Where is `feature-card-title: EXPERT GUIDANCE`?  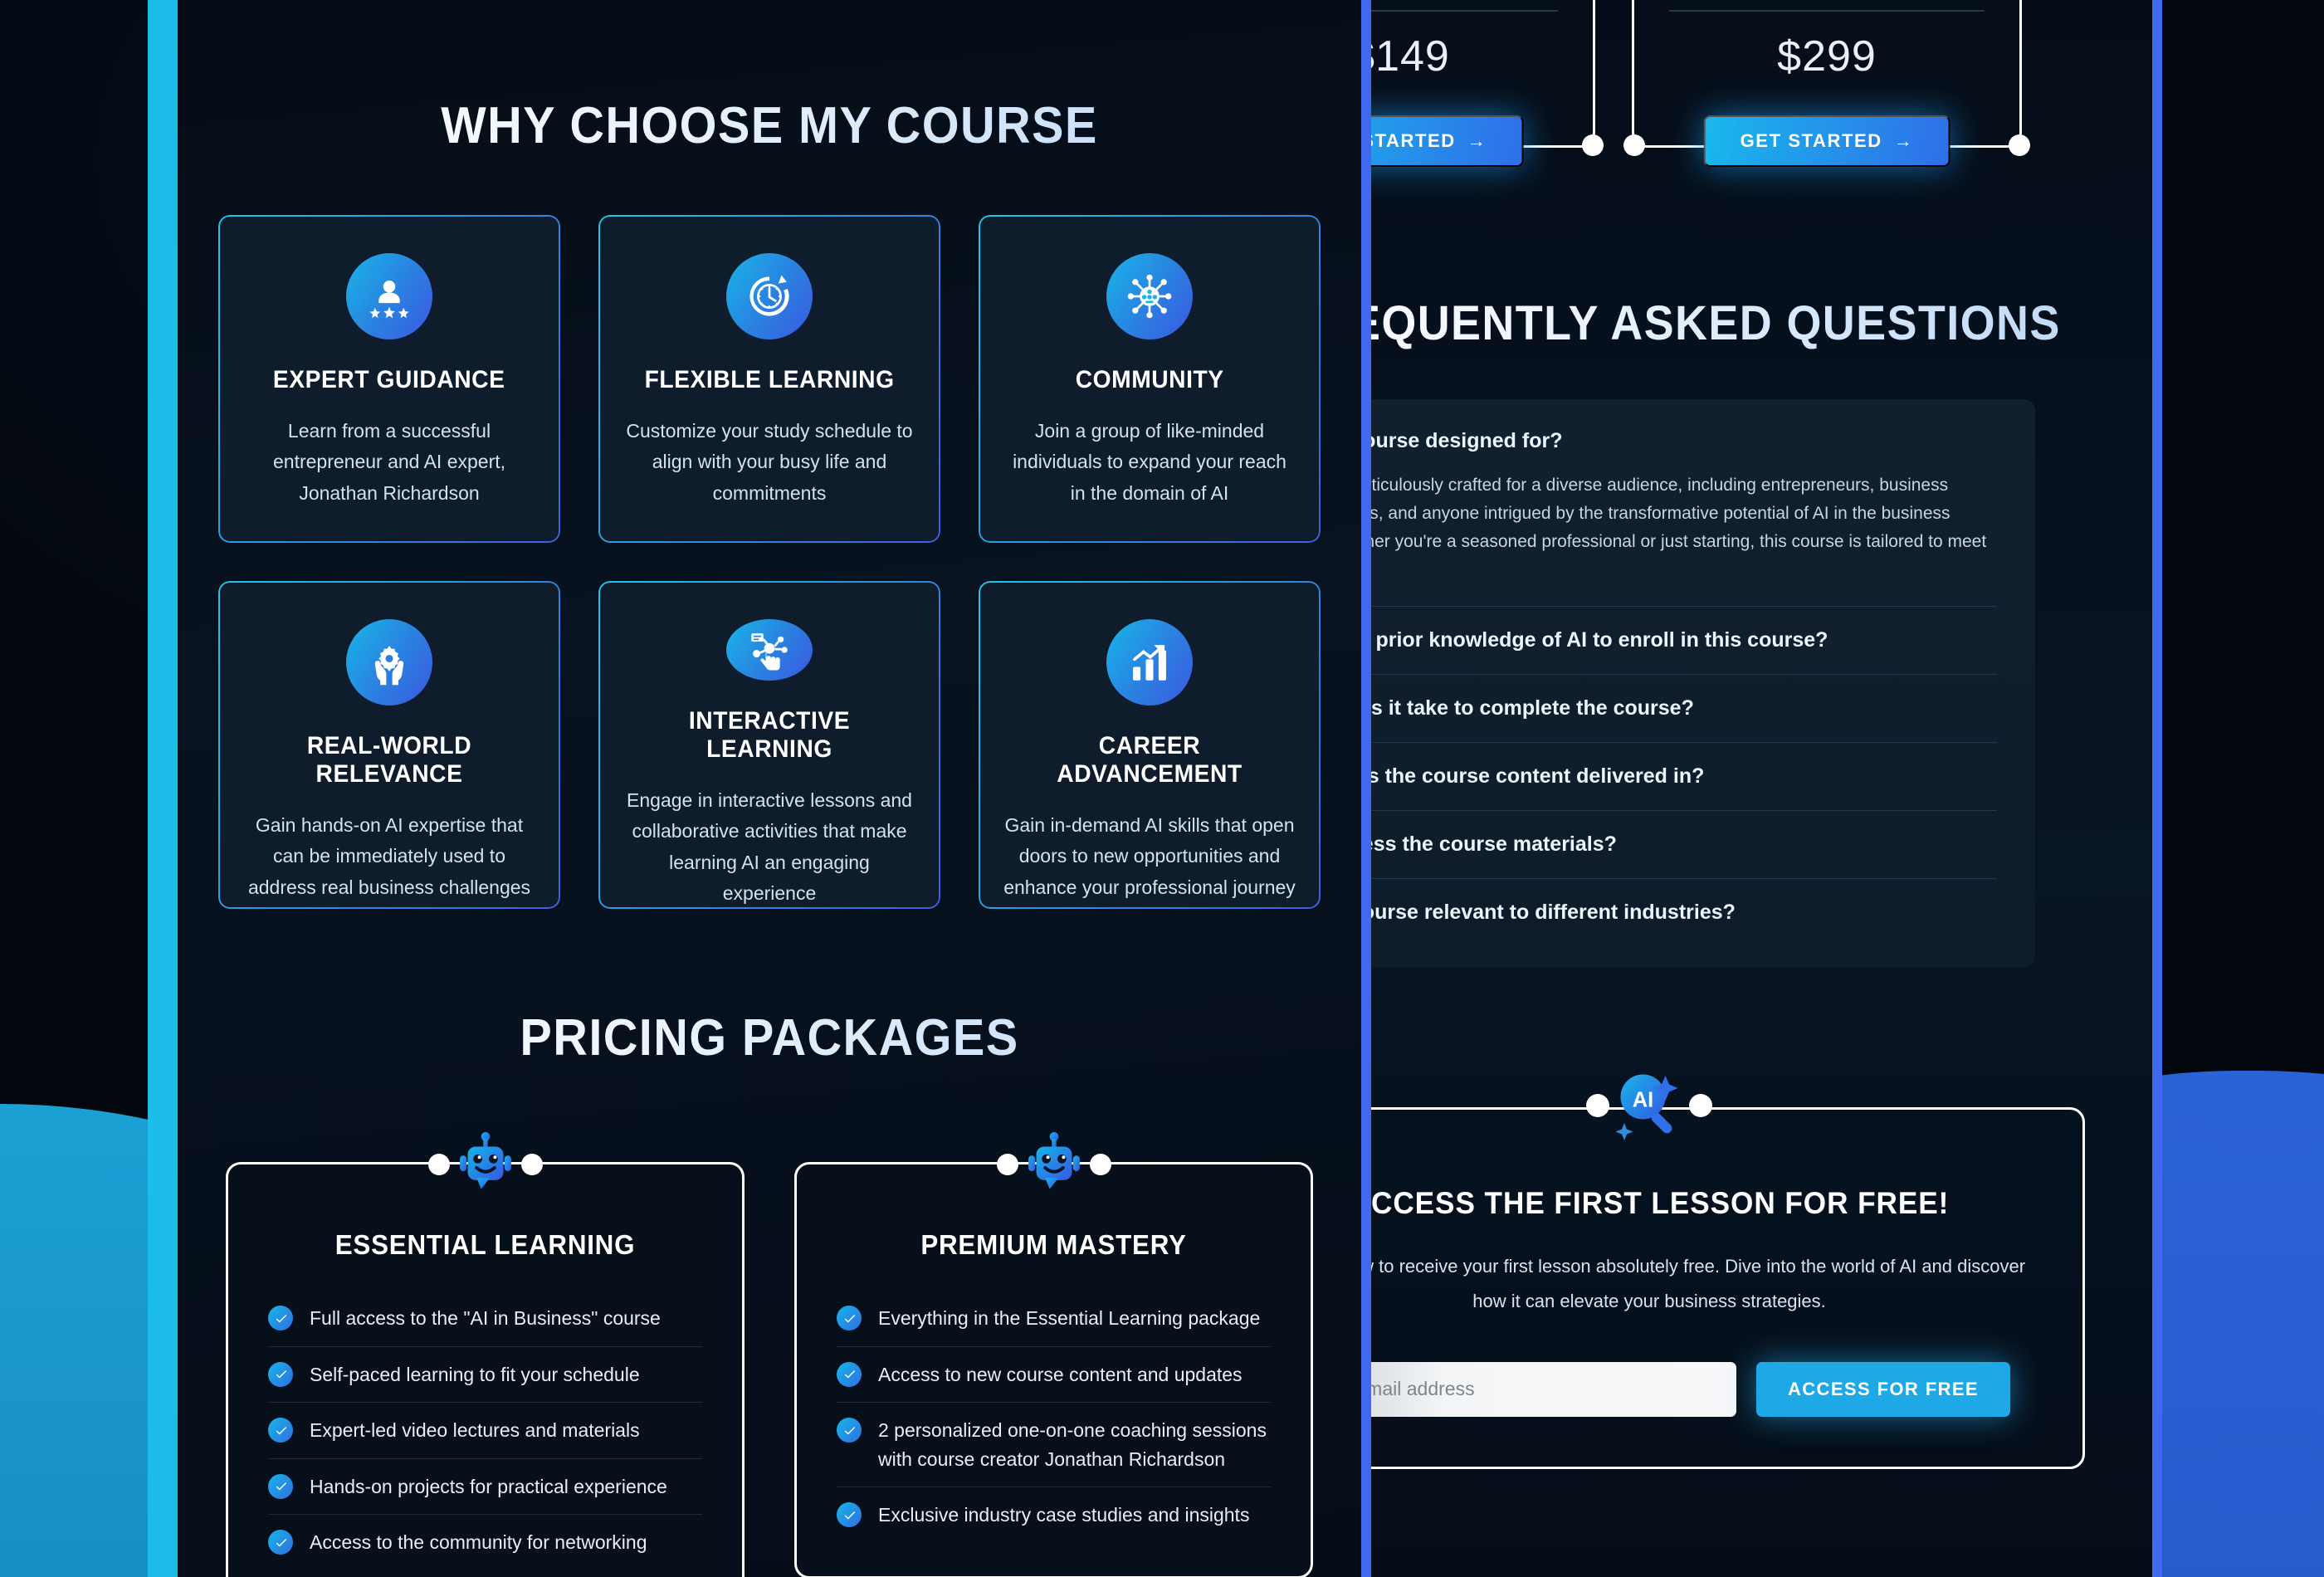 feature-card-title: EXPERT GUIDANCE is located at coordinates (389, 379).